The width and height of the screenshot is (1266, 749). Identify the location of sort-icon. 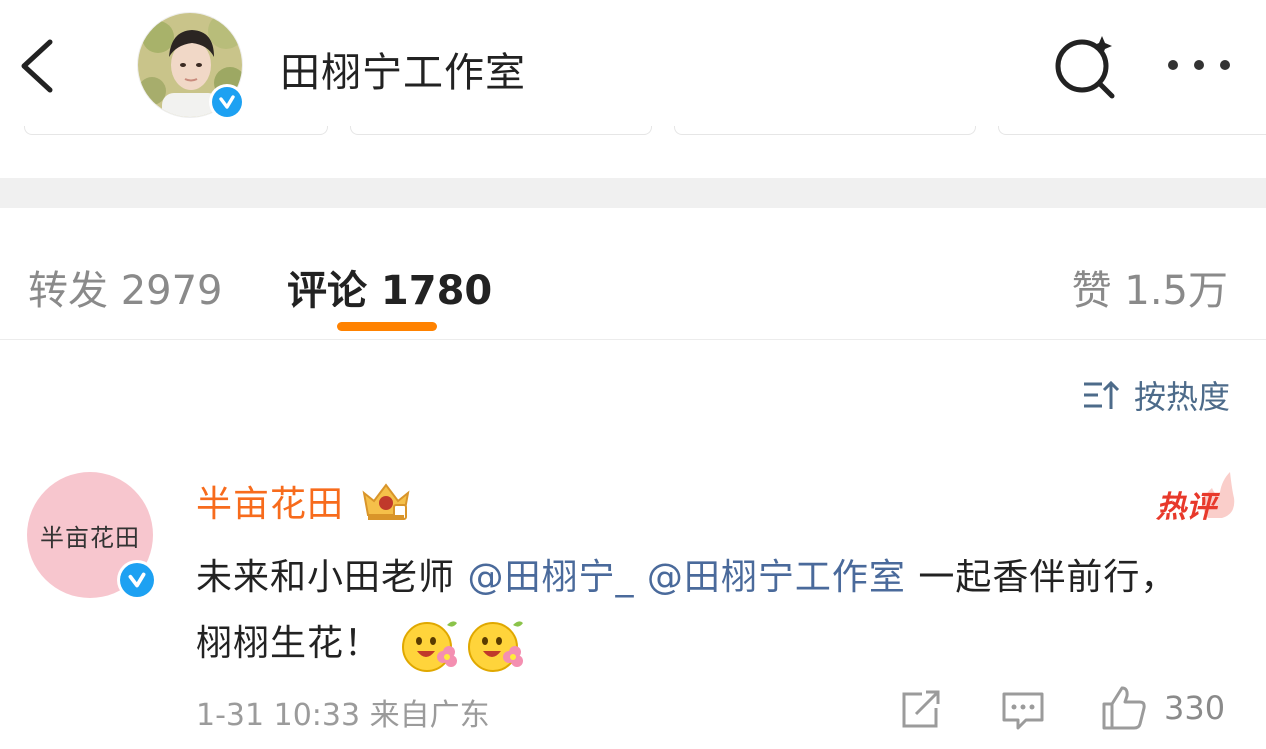
(1101, 394).